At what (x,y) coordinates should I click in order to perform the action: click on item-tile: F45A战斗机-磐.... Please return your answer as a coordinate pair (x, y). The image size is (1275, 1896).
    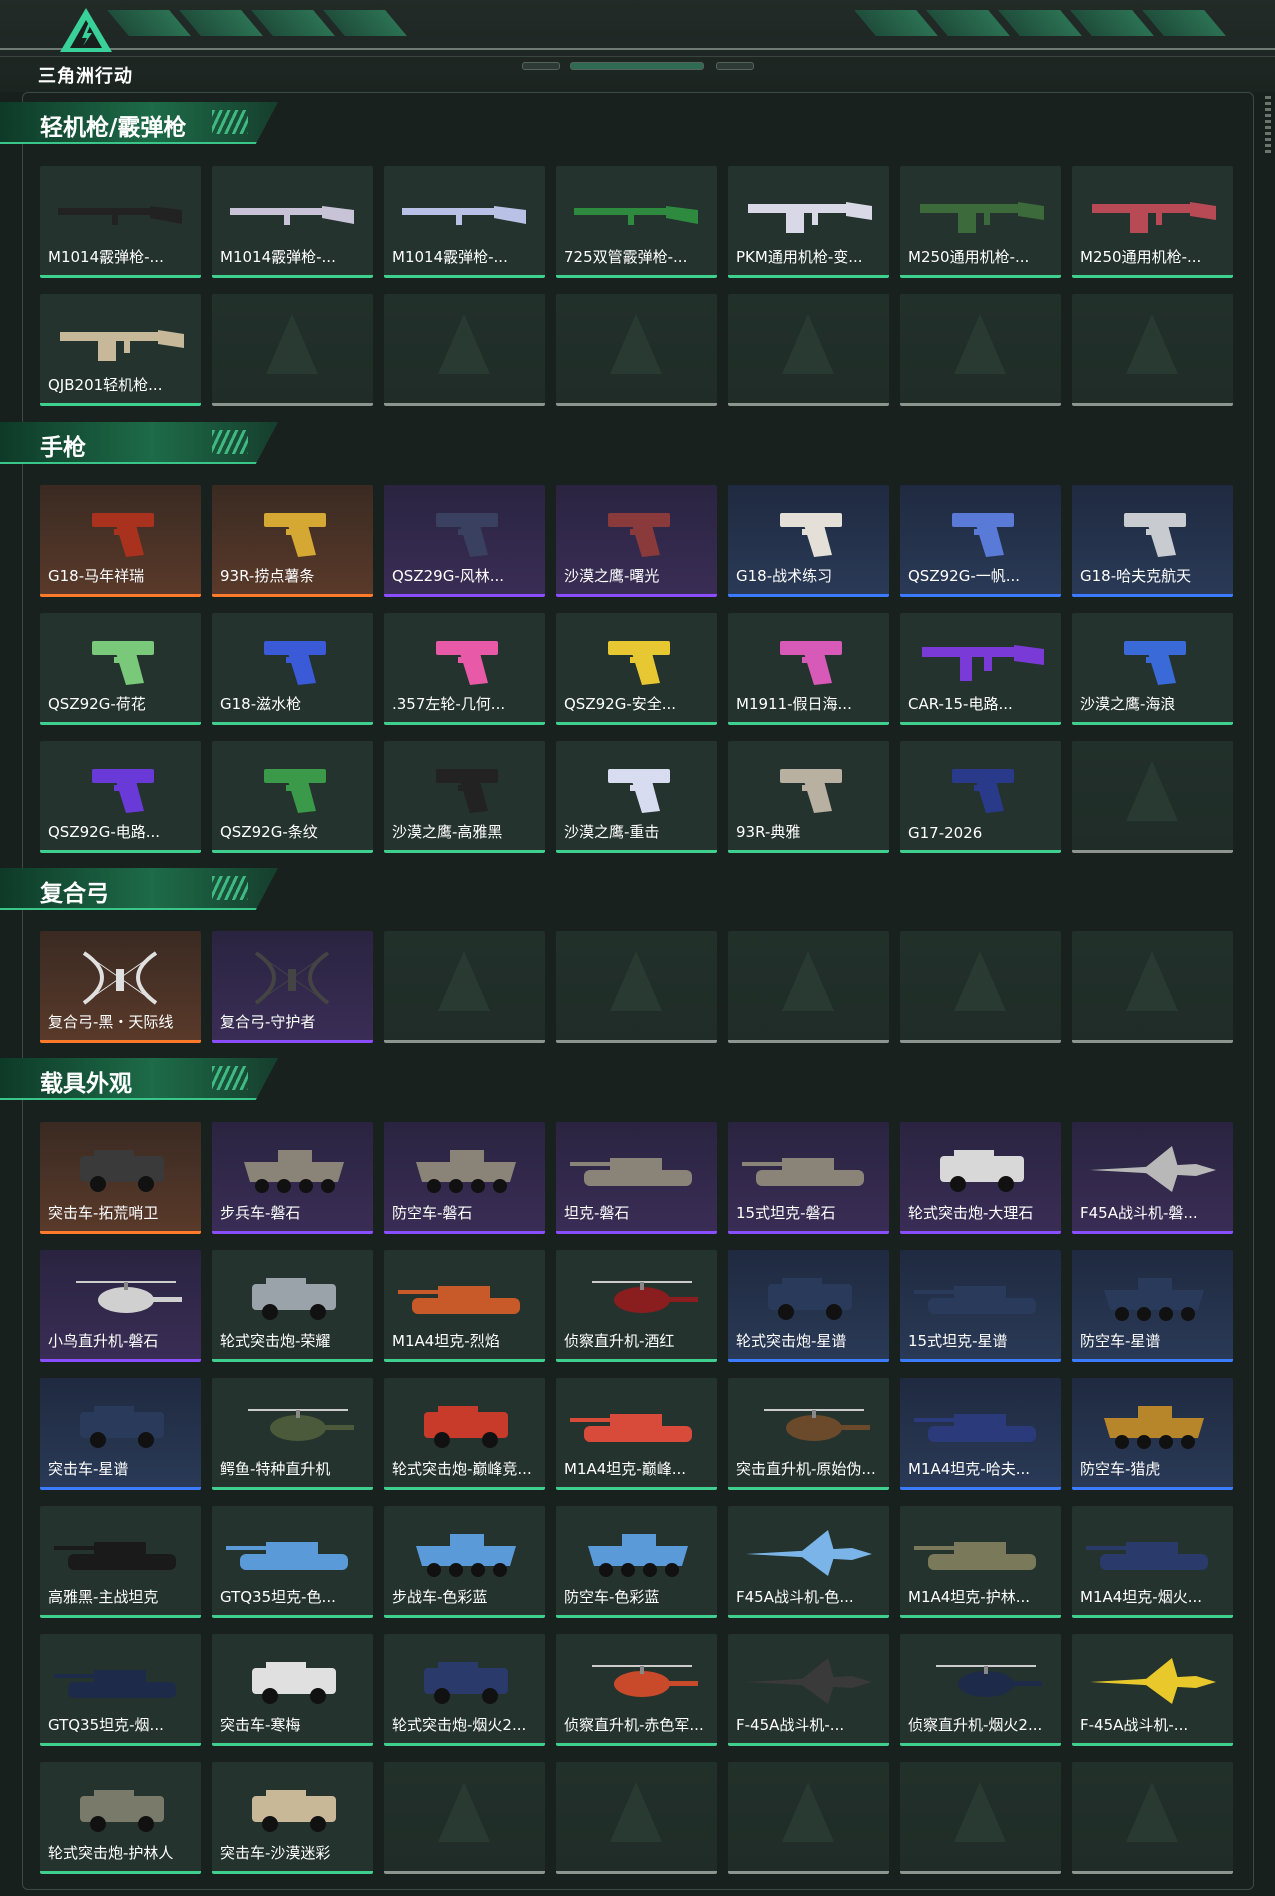
    Looking at the image, I should click on (1152, 1178).